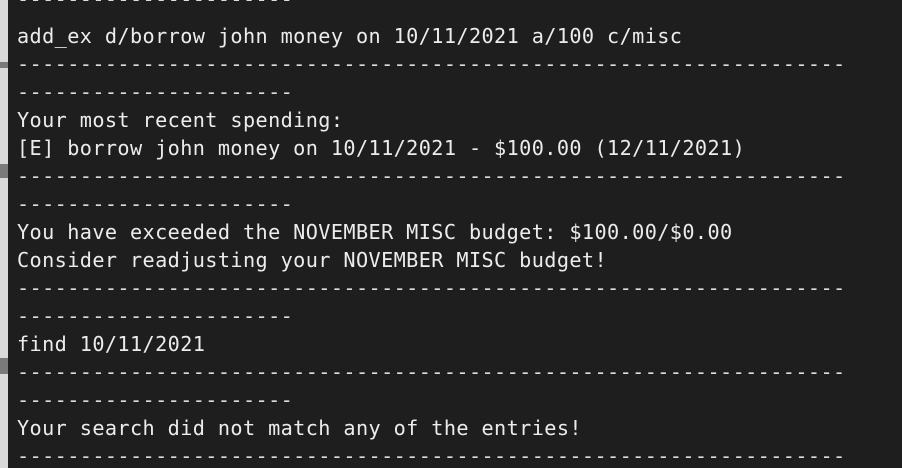  I want to click on background-window-edge, so click(4, 234).